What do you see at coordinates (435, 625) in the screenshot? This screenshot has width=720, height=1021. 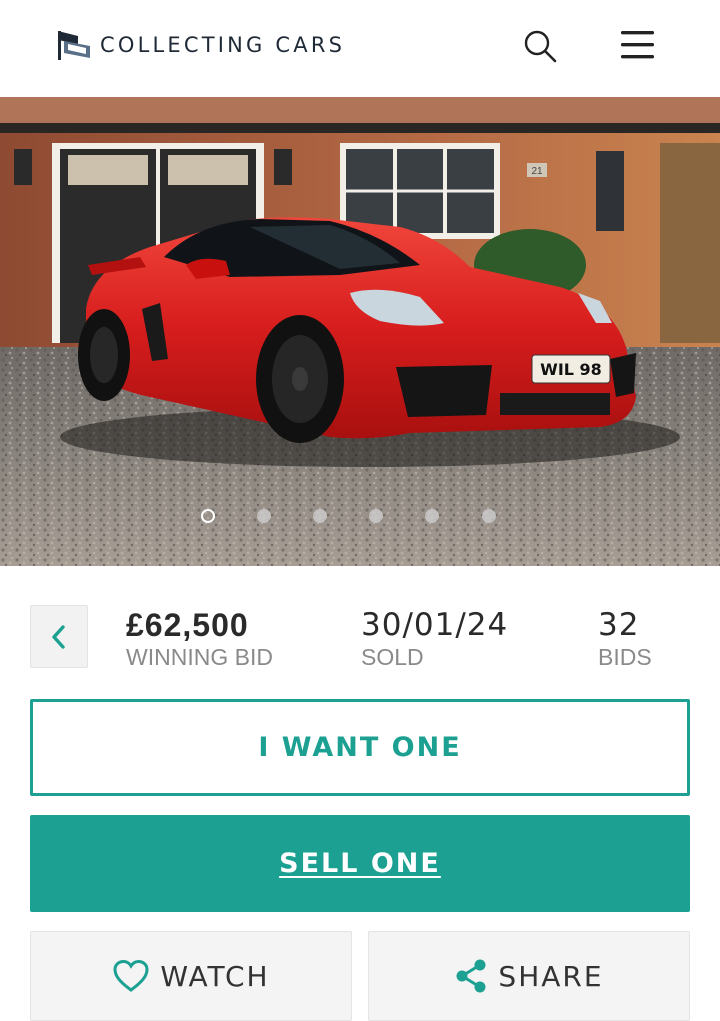 I see `sold-date-value: 30/01/24` at bounding box center [435, 625].